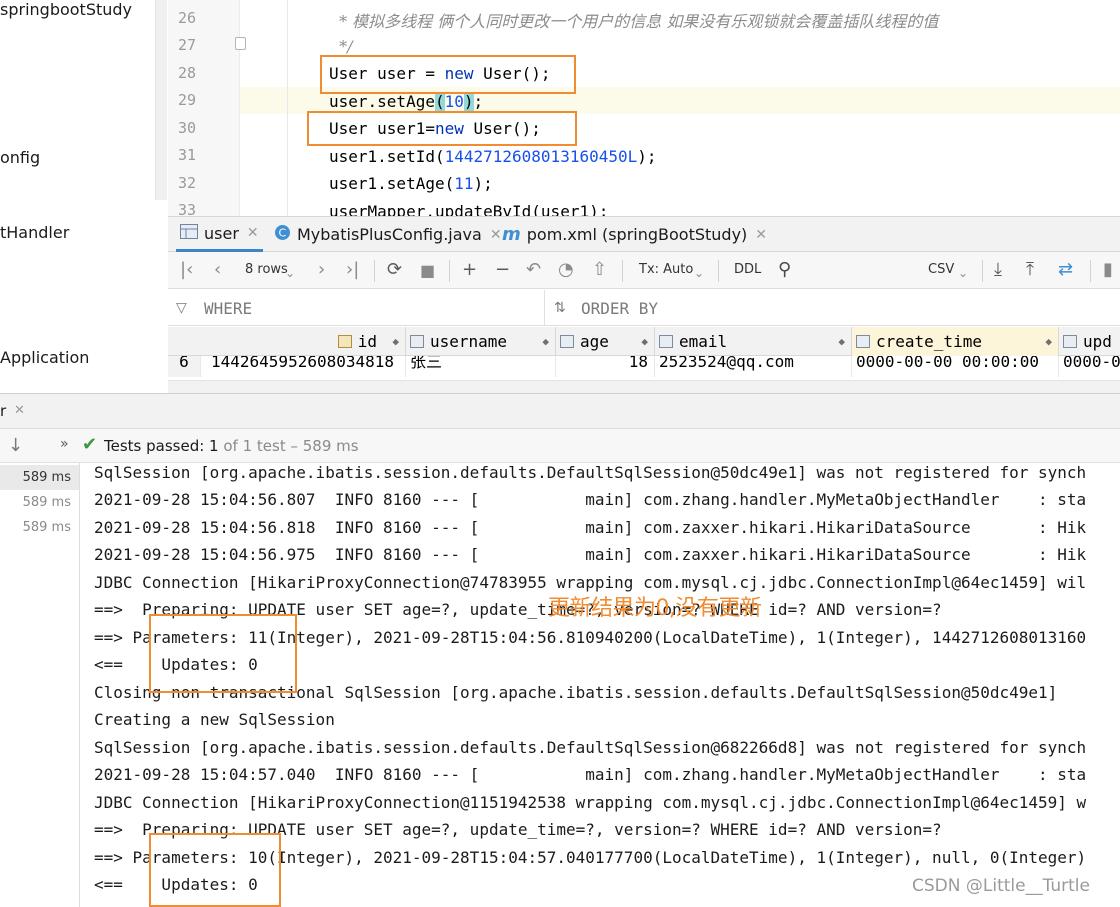 Image resolution: width=1120 pixels, height=907 pixels. What do you see at coordinates (655, 608) in the screenshot?
I see `annotation-text: 更新结果为0,没有更新` at bounding box center [655, 608].